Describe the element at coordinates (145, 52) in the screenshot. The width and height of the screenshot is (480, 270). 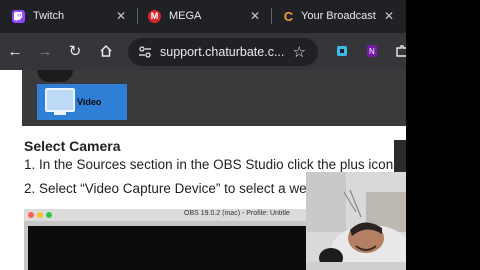
I see `site-settings-icon` at that location.